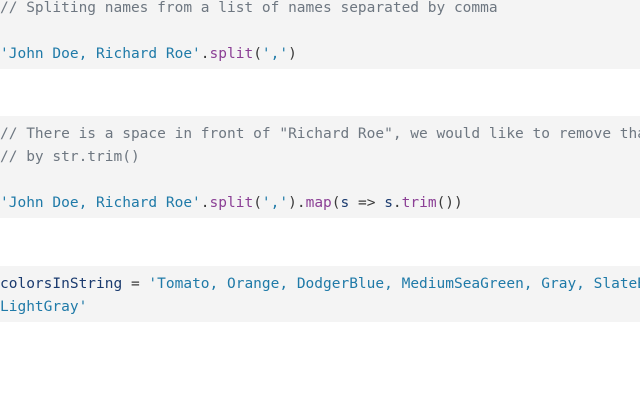 Image resolution: width=640 pixels, height=400 pixels. Describe the element at coordinates (297, 203) in the screenshot. I see `code-token: ).` at that location.